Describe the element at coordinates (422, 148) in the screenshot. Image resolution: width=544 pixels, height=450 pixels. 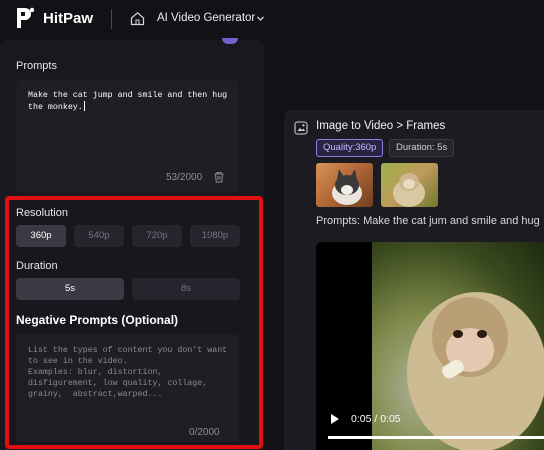
I see `duration-tag: Duration: 5s` at that location.